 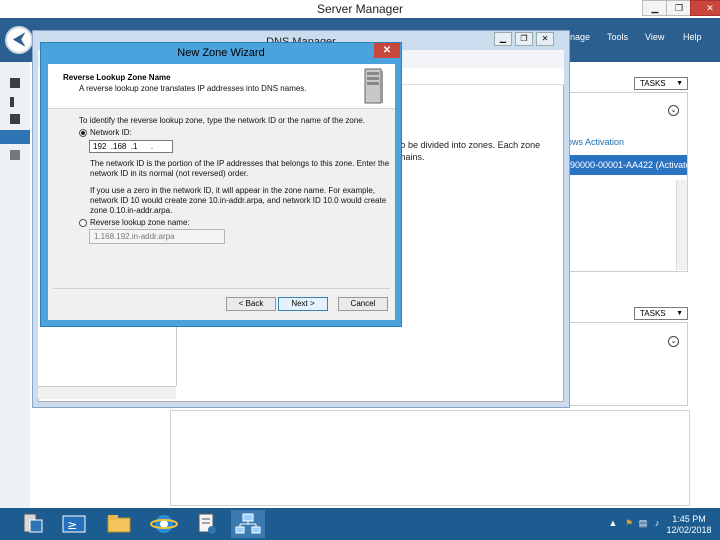 I want to click on all-servers-icon, so click(x=15, y=119).